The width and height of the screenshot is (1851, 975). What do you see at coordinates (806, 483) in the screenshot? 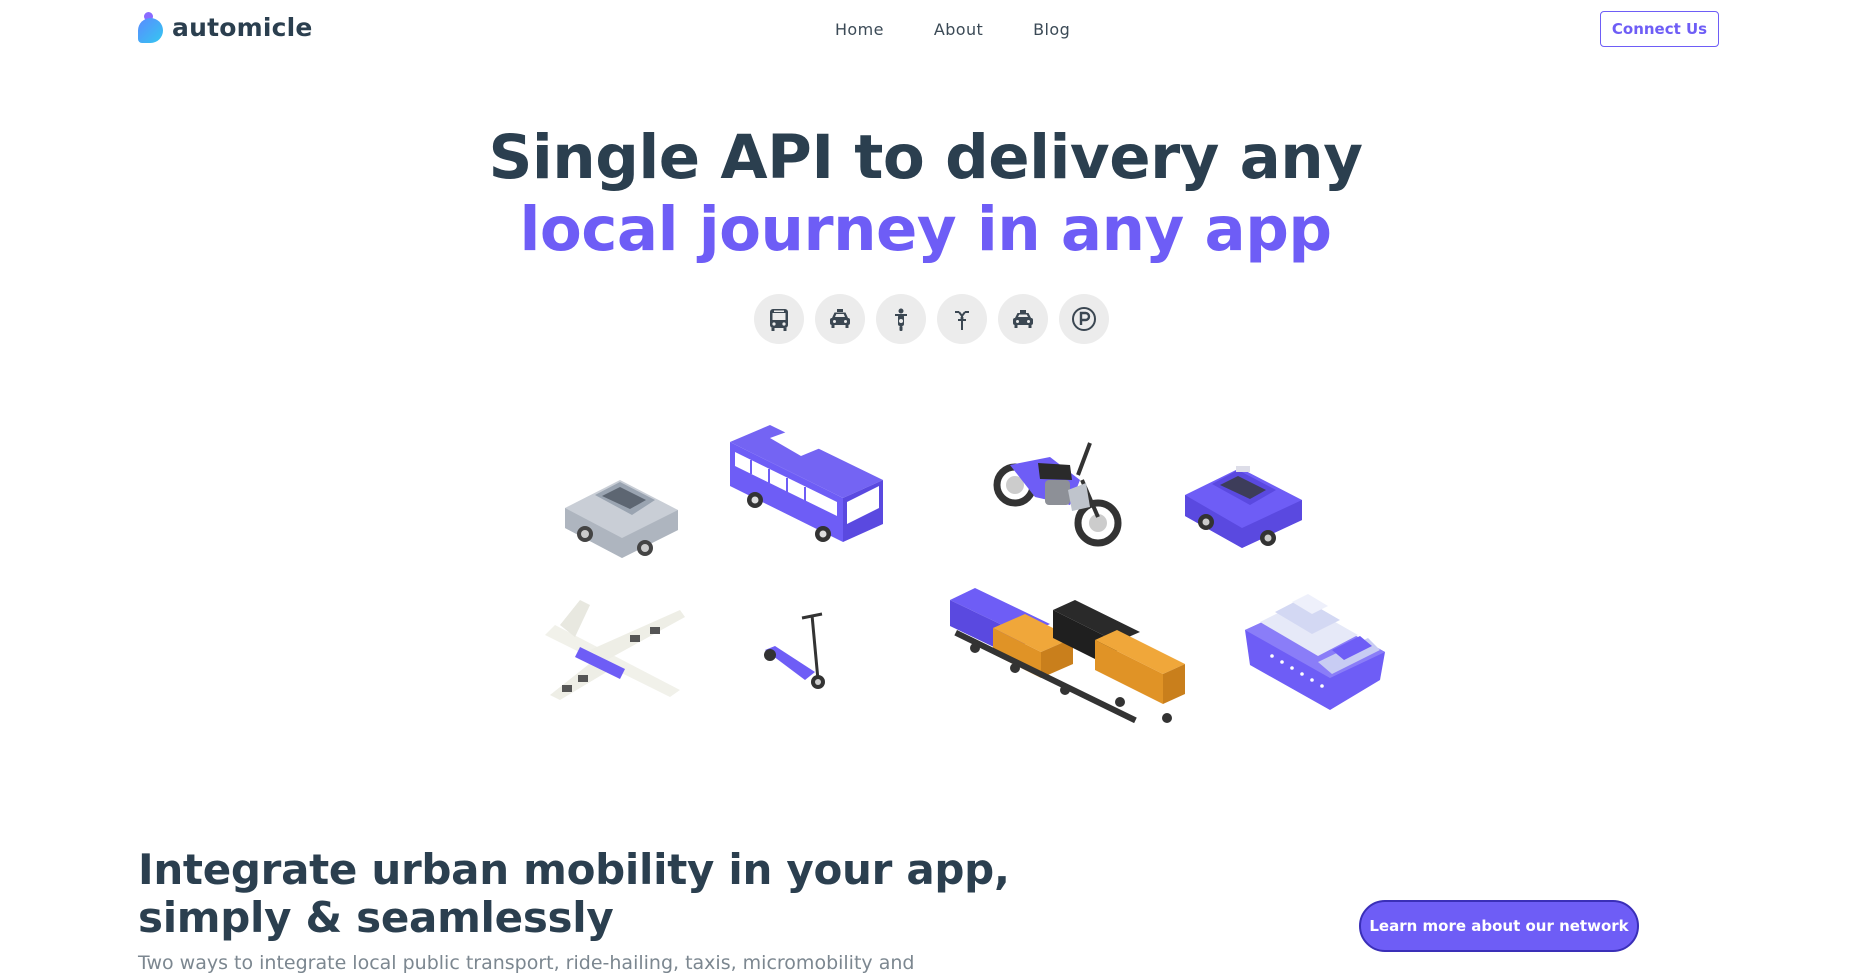
I see `bus-illustration` at bounding box center [806, 483].